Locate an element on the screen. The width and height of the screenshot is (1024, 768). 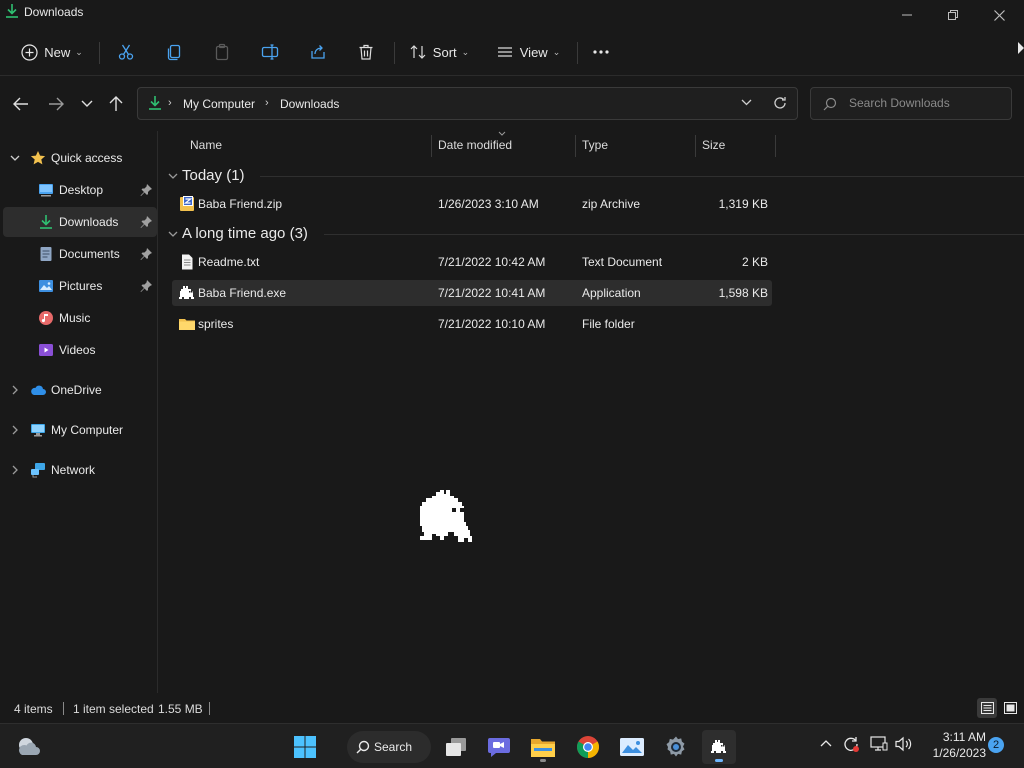
chevron-up-icon is located at coordinates (826, 743).